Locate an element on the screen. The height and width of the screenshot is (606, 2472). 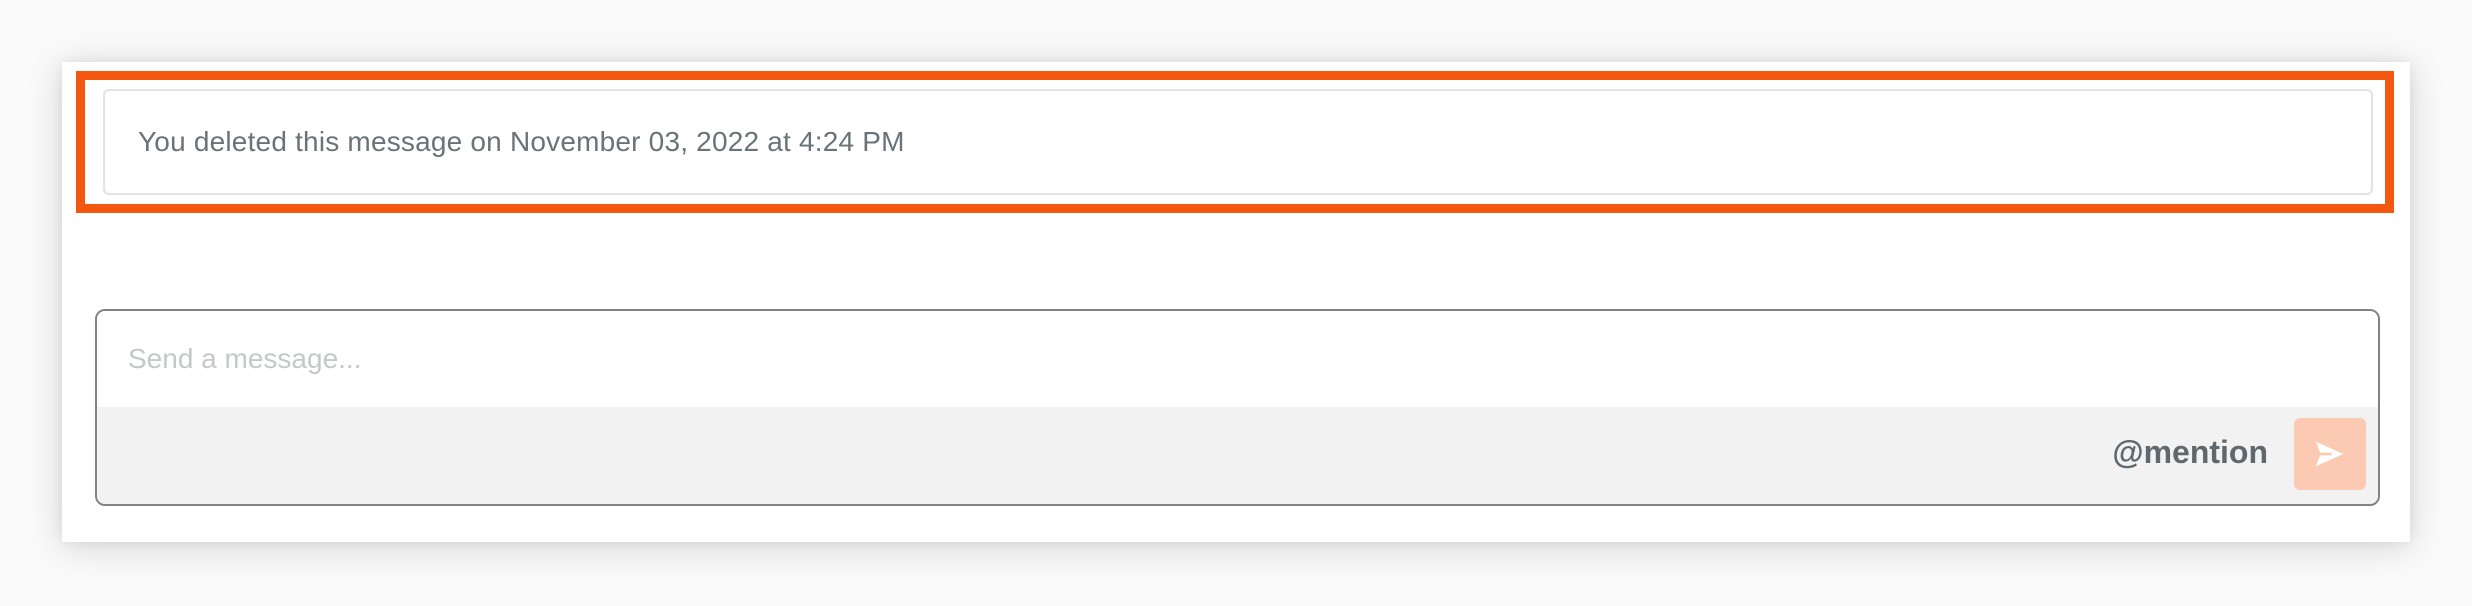
send-button is located at coordinates (2330, 454).